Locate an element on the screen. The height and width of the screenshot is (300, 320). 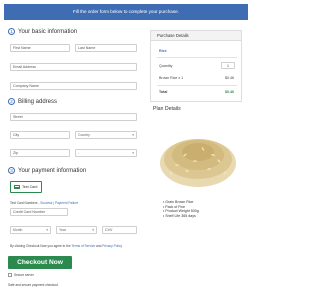
basic-info-title: Your basic information is located at coordinates (48, 31).